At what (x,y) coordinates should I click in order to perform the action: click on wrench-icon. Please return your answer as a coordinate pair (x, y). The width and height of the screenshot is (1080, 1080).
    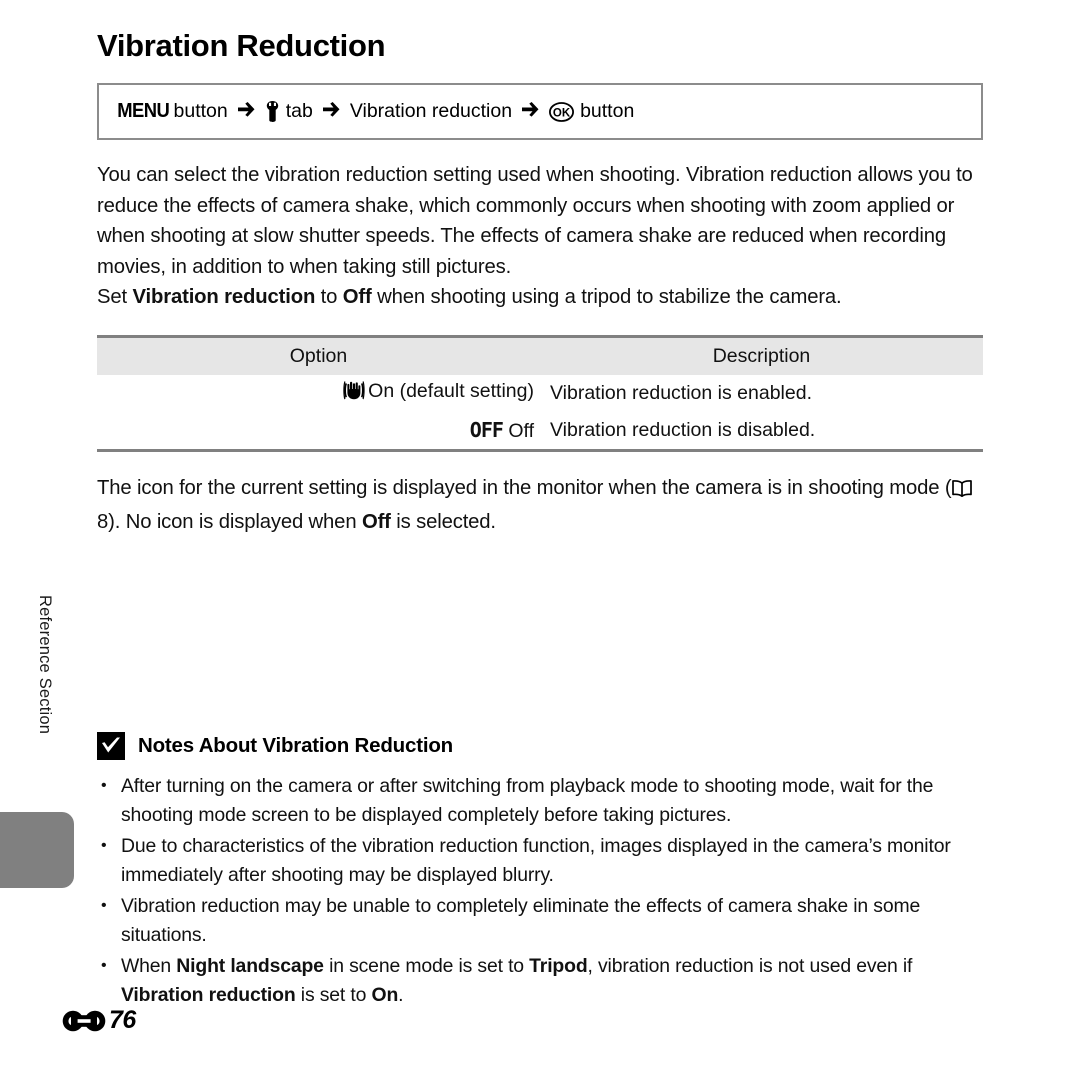
    Looking at the image, I should click on (272, 111).